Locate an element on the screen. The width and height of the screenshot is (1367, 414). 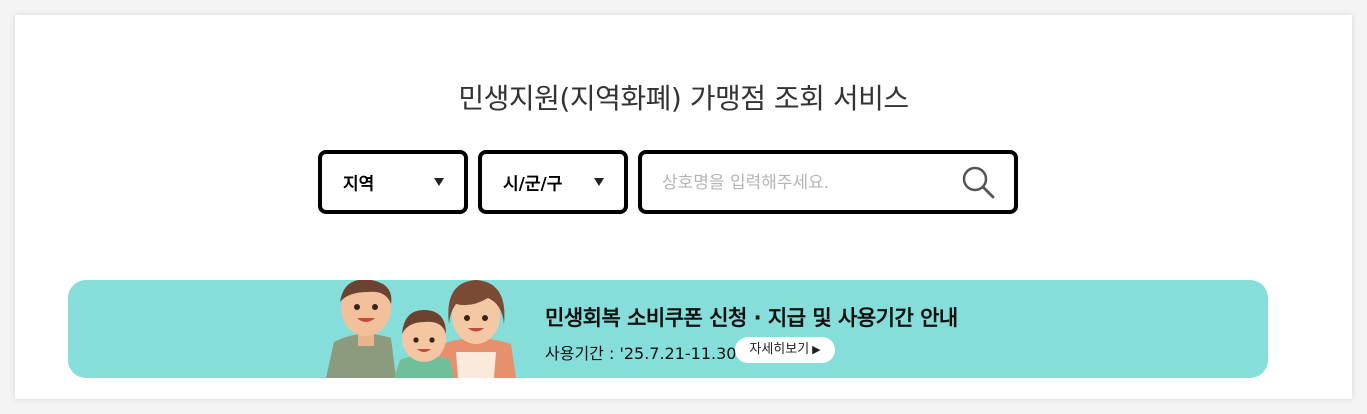
district-select: 시/군/구 is located at coordinates (553, 182).